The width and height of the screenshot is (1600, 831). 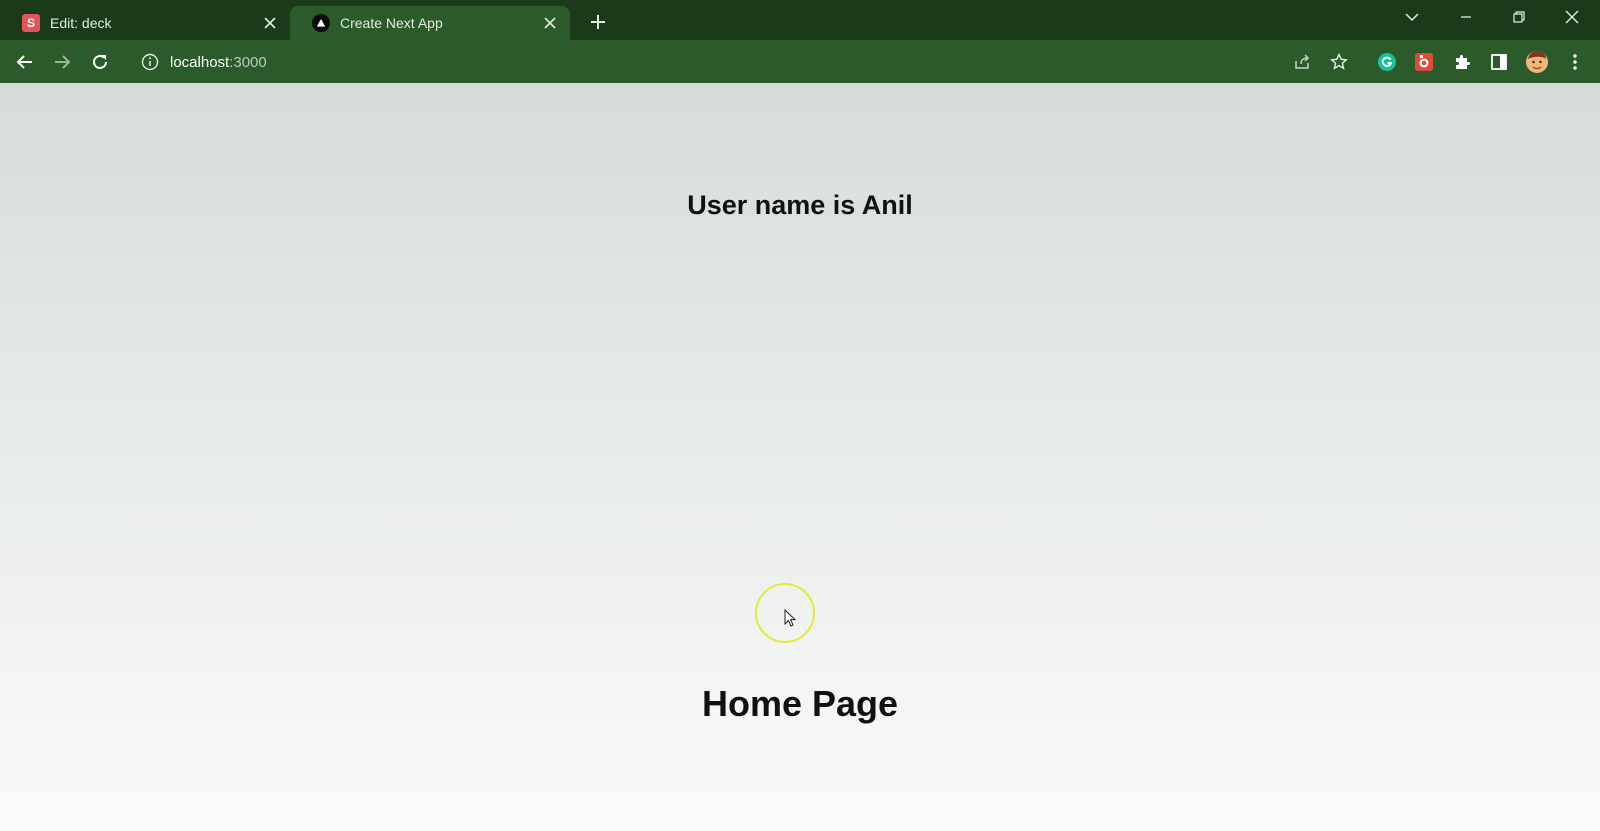 I want to click on s-letter-icon: S, so click(x=31, y=23).